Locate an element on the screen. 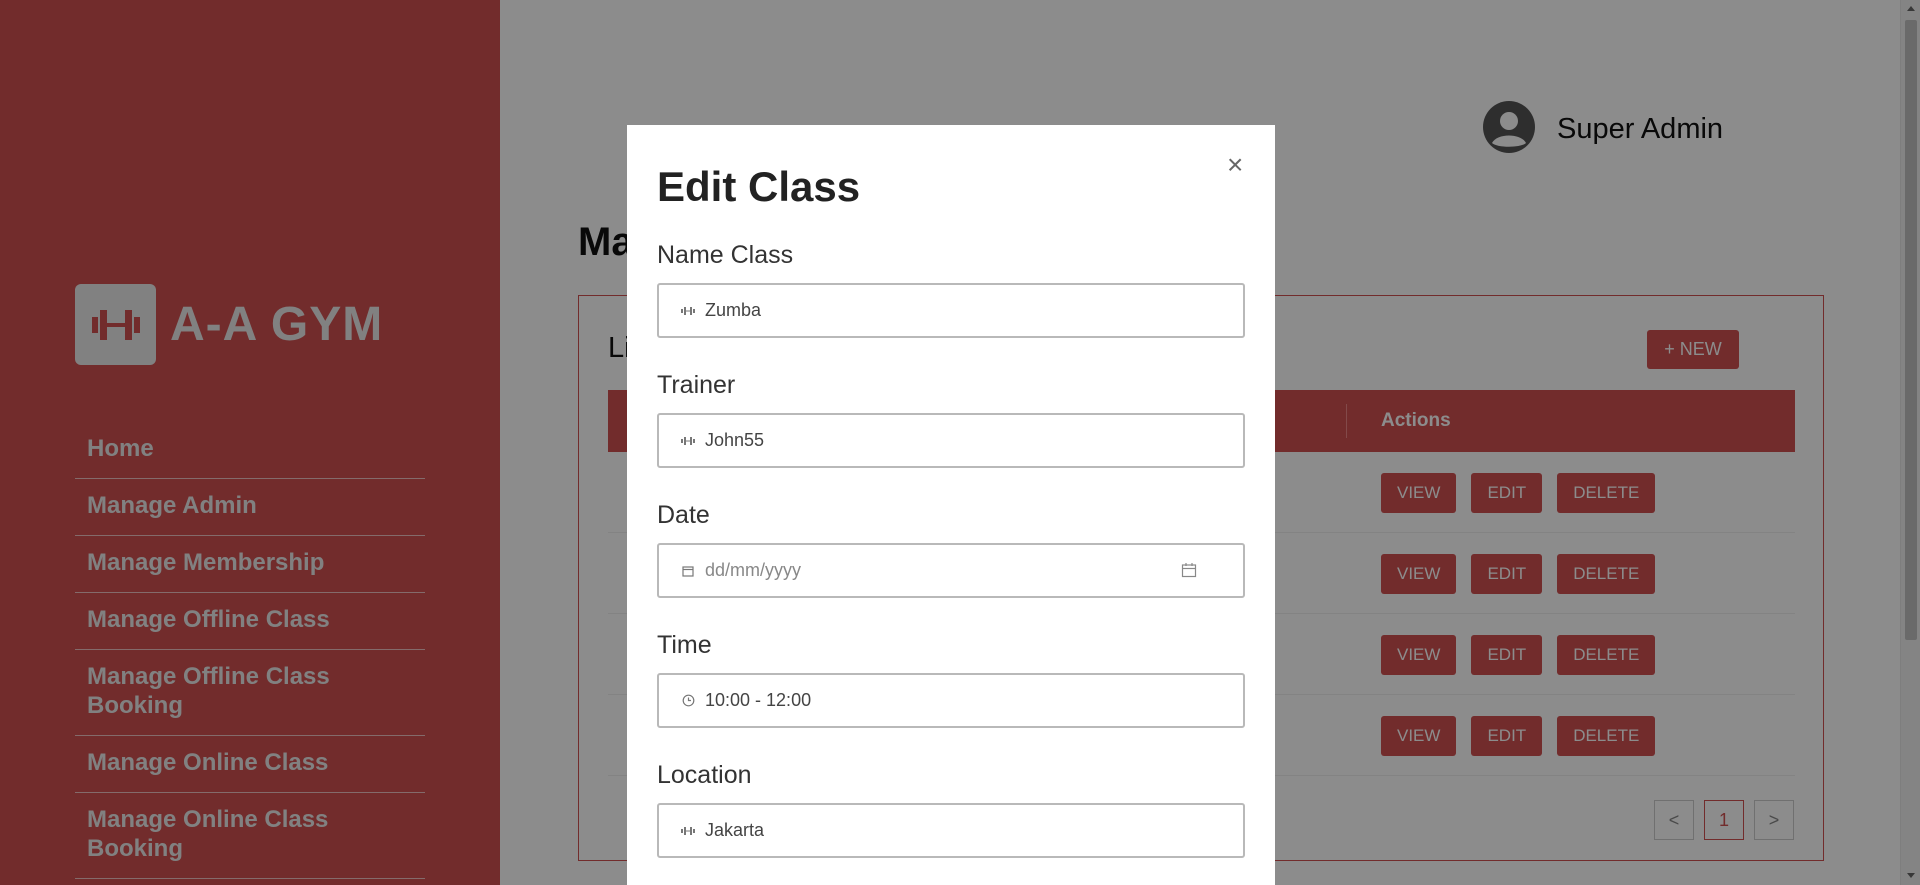  calendar-icon is located at coordinates (688, 571).